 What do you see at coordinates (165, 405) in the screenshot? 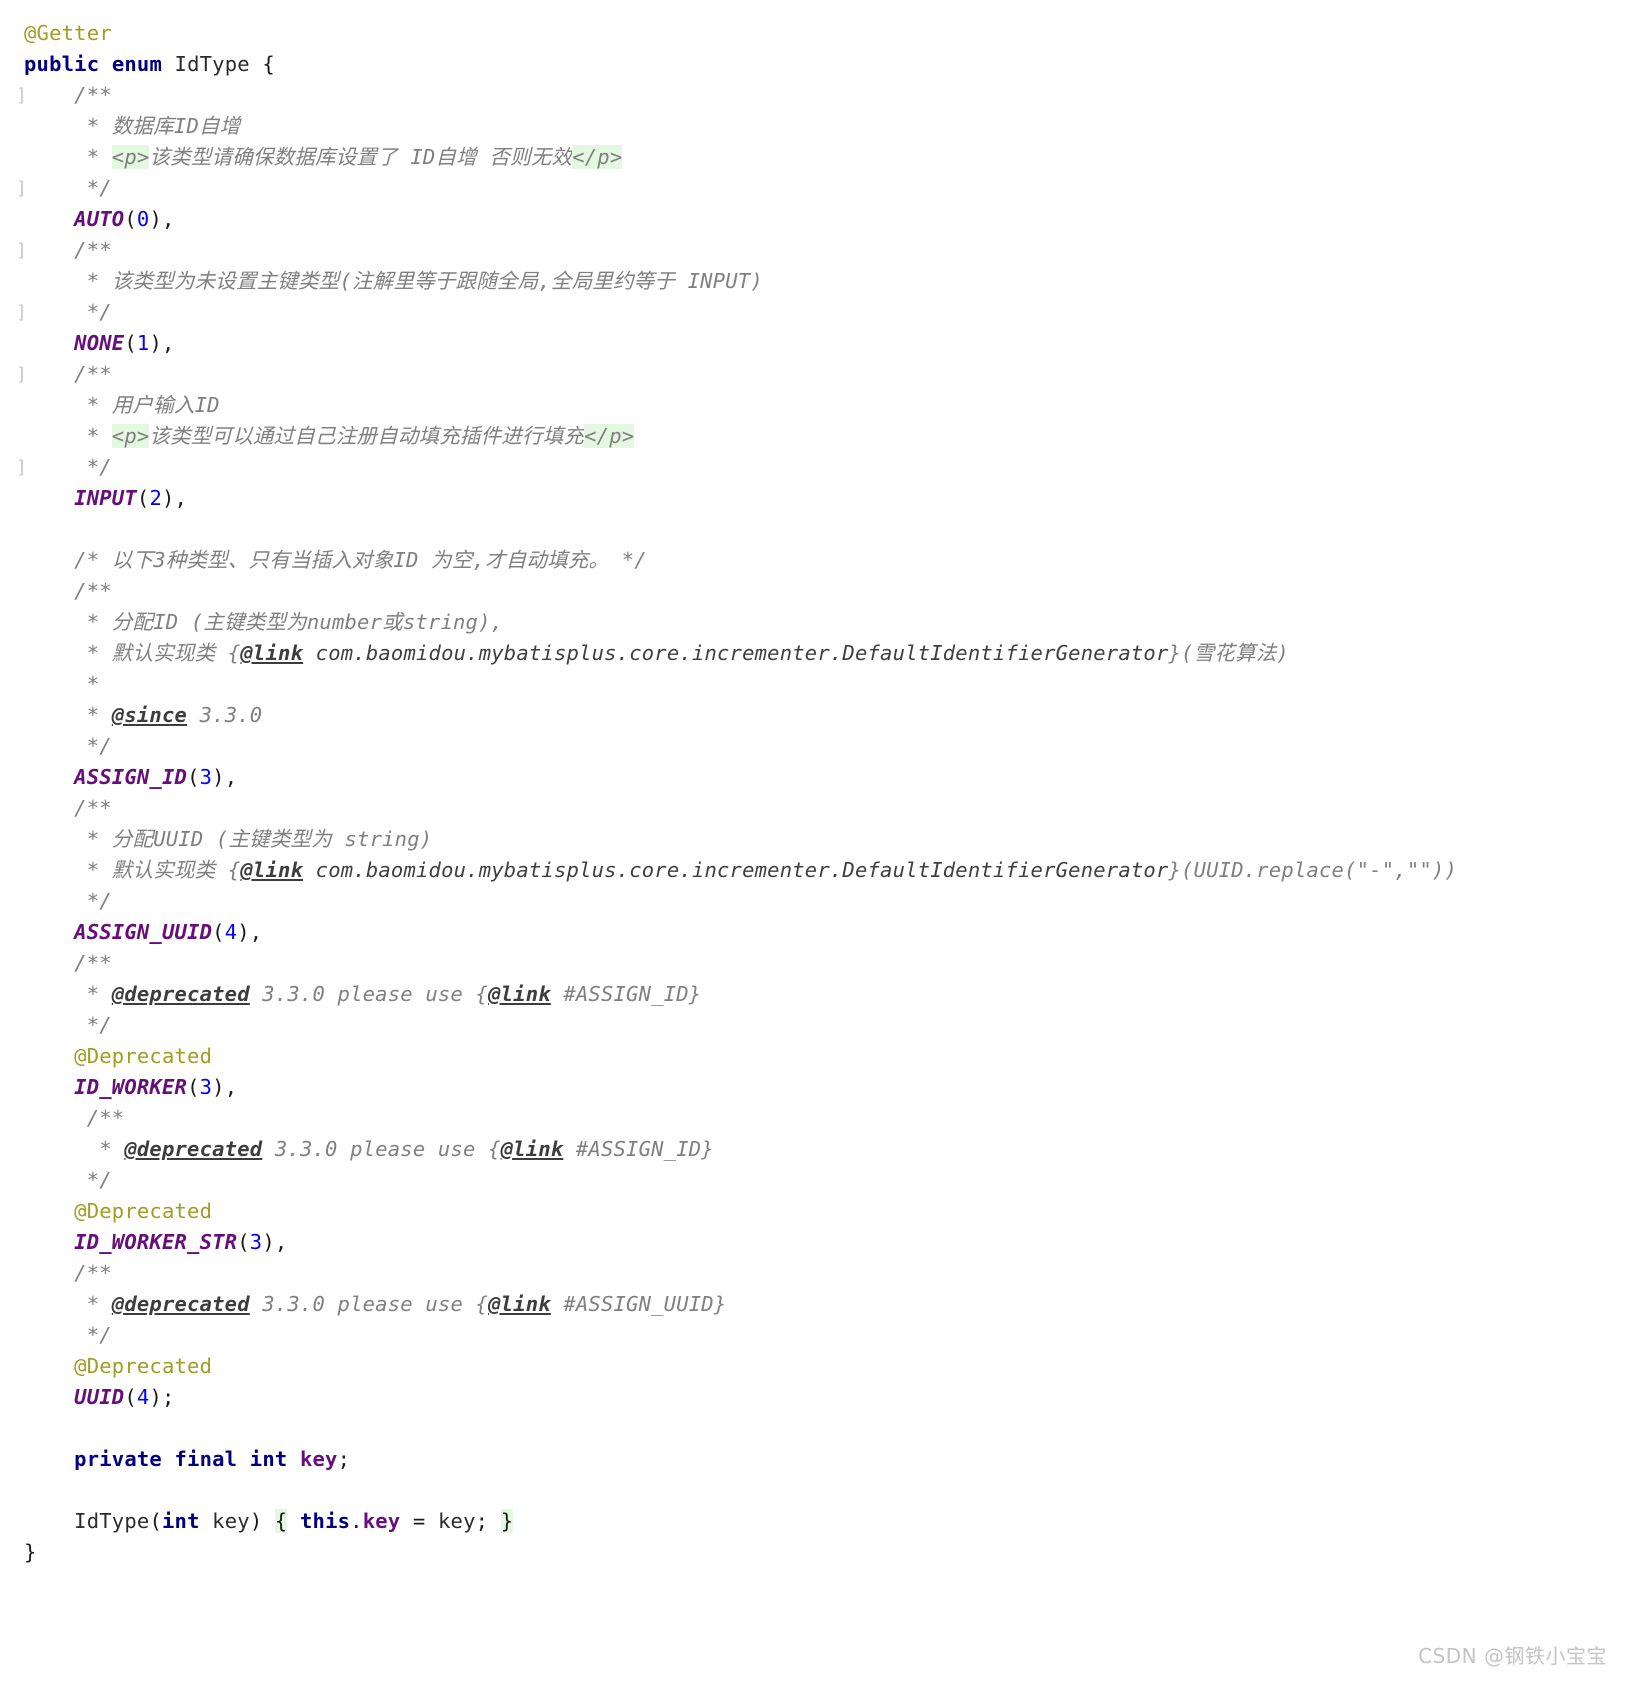
I see `code-token: 用户输入ID` at bounding box center [165, 405].